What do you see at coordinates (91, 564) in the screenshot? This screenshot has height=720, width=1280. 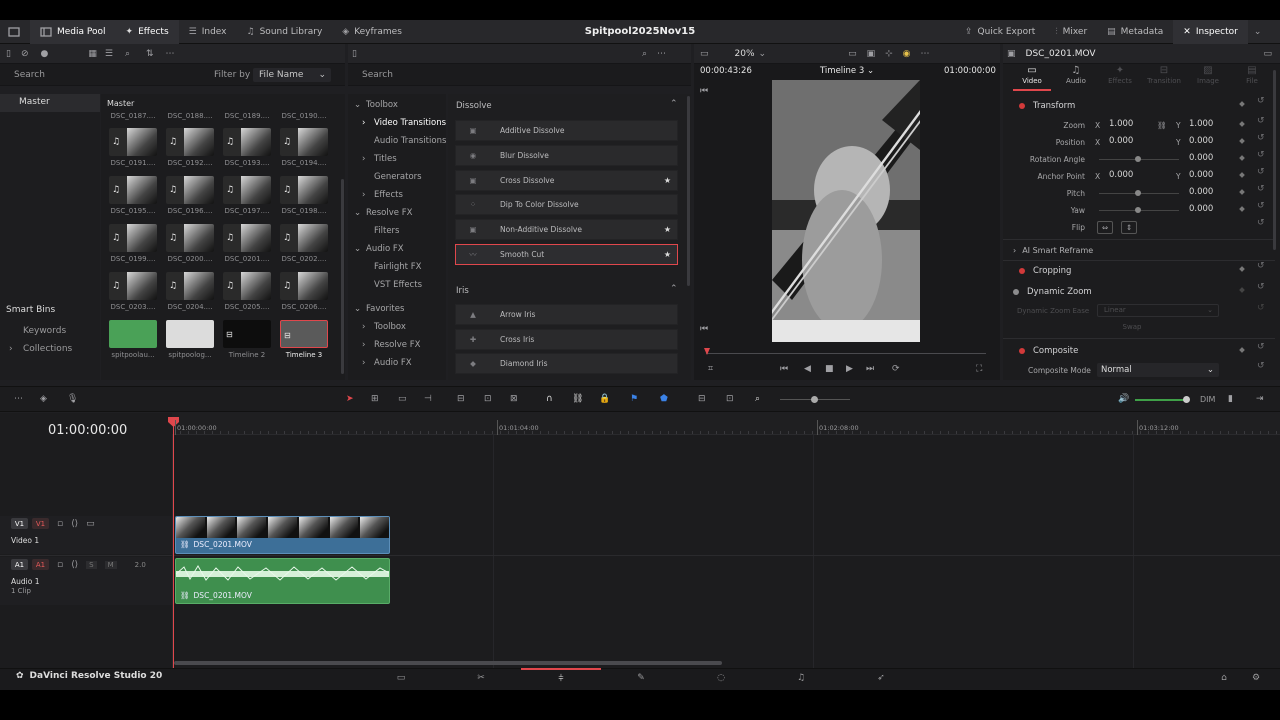 I see `solo-button: S` at bounding box center [91, 564].